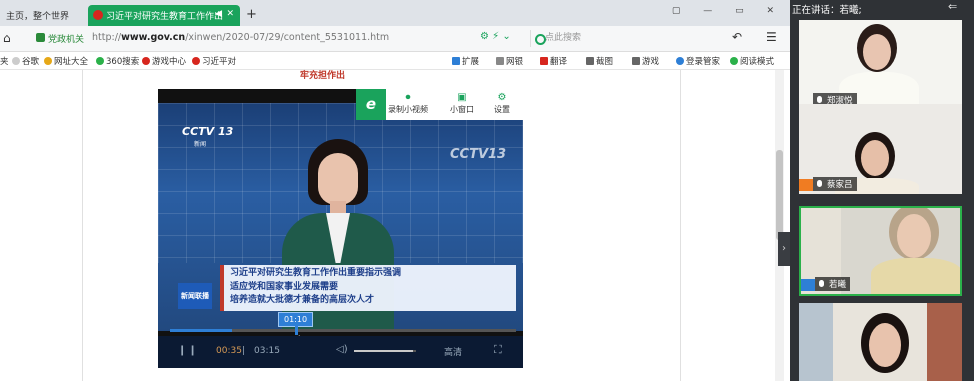  I want to click on site-badge: 党政机关, so click(60, 38).